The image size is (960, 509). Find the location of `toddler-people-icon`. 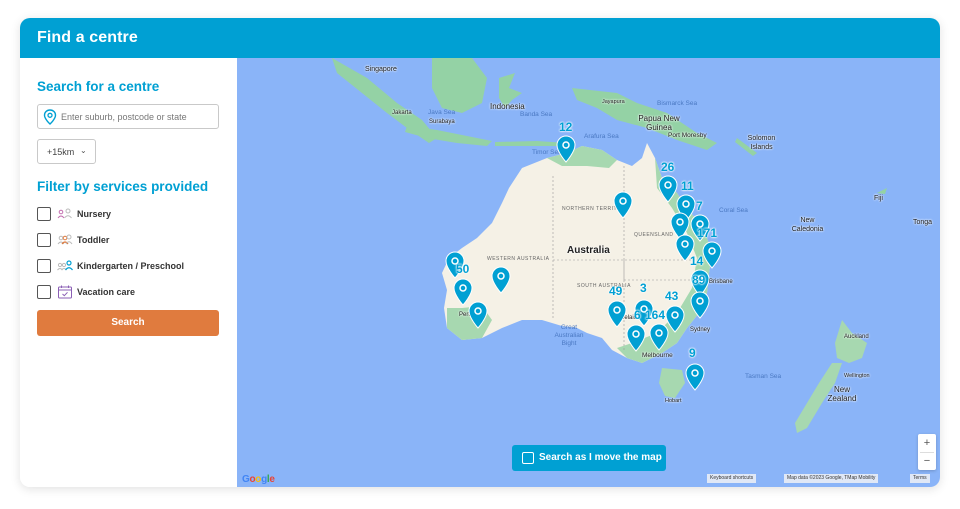

toddler-people-icon is located at coordinates (65, 239).